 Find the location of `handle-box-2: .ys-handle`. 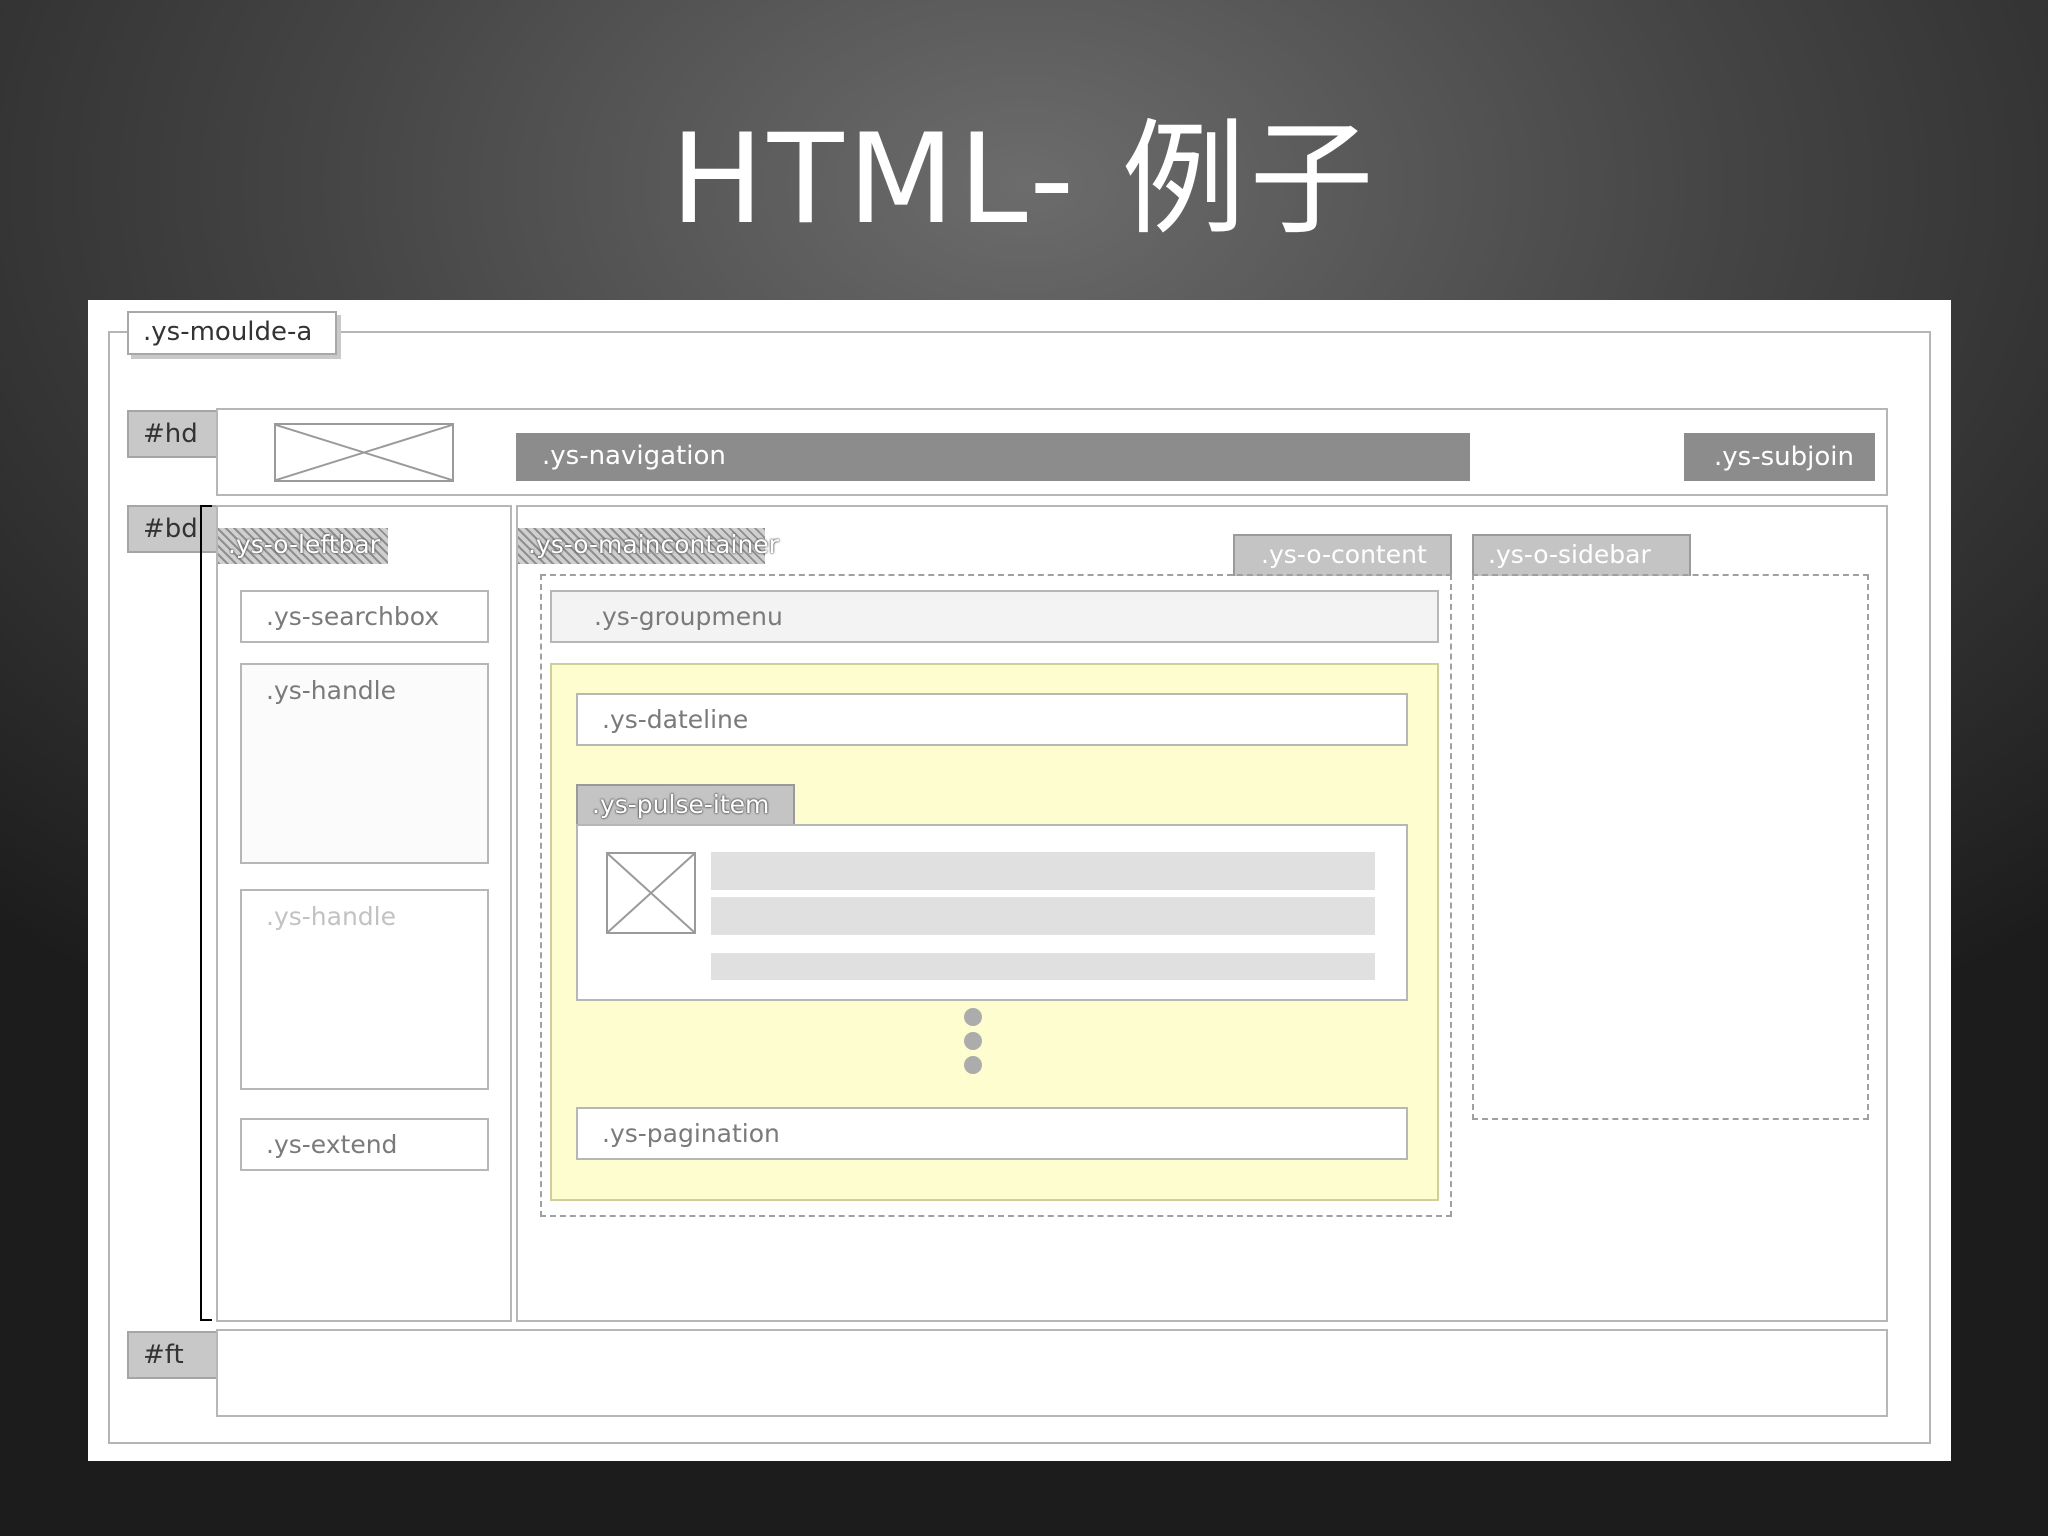

handle-box-2: .ys-handle is located at coordinates (364, 989).